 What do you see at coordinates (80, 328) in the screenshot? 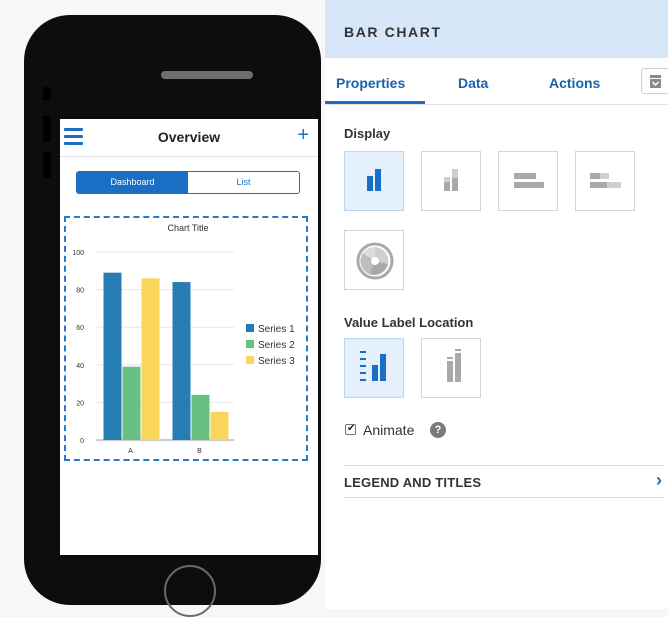
I see `y-tick-label: 60` at bounding box center [80, 328].